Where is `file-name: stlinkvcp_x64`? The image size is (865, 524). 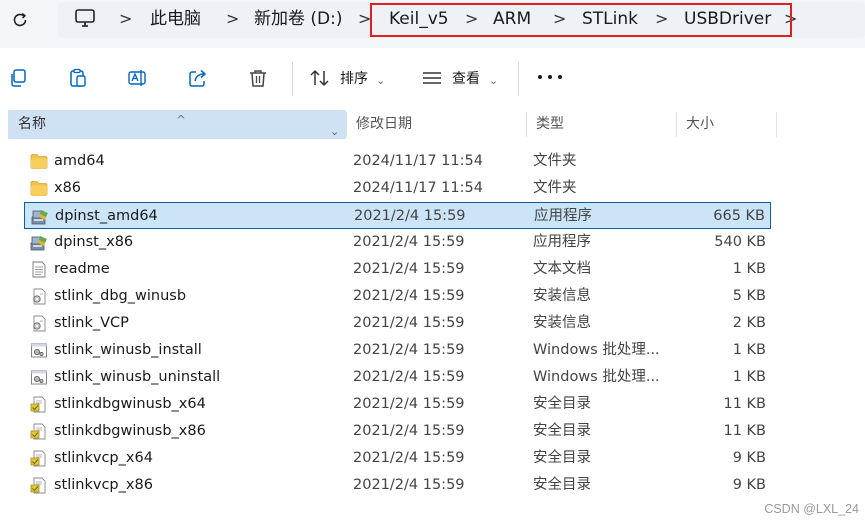 file-name: stlinkvcp_x64 is located at coordinates (103, 458).